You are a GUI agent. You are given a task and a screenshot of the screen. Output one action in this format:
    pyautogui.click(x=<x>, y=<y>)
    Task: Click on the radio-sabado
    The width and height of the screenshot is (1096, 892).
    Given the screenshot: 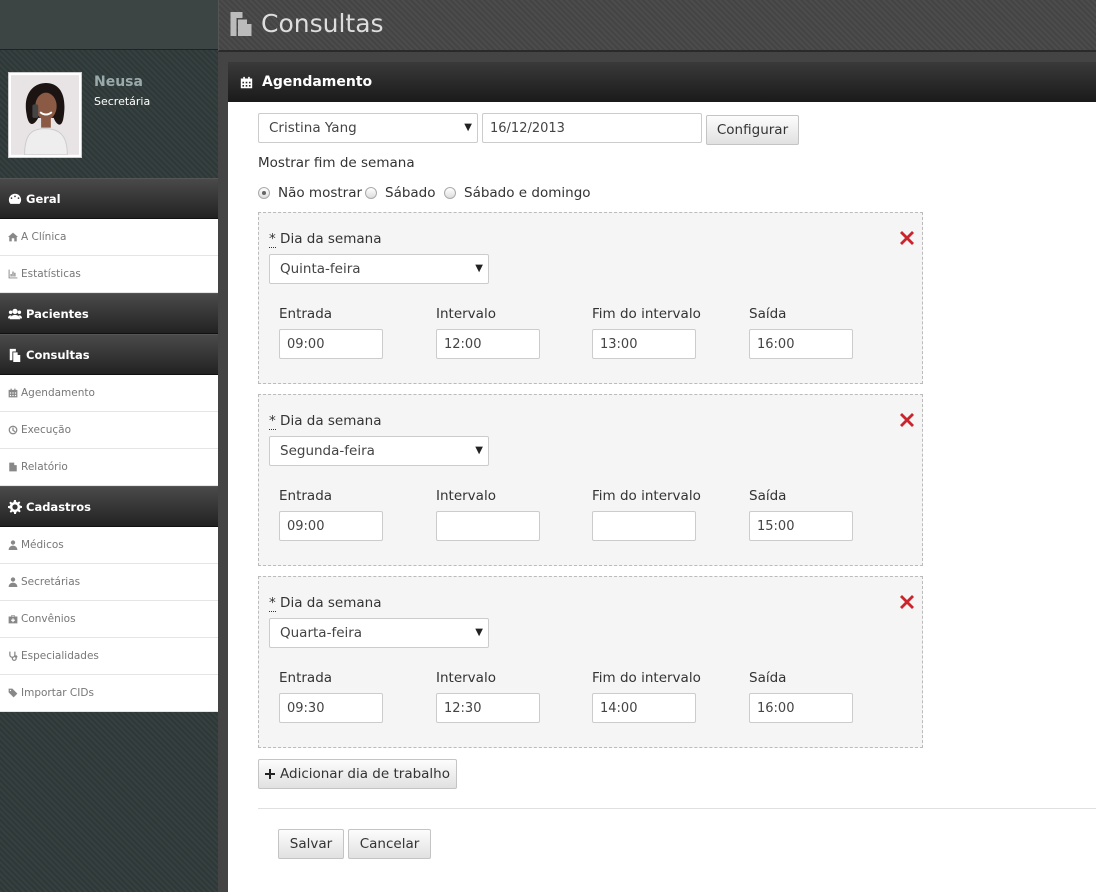 What is the action you would take?
    pyautogui.click(x=371, y=193)
    